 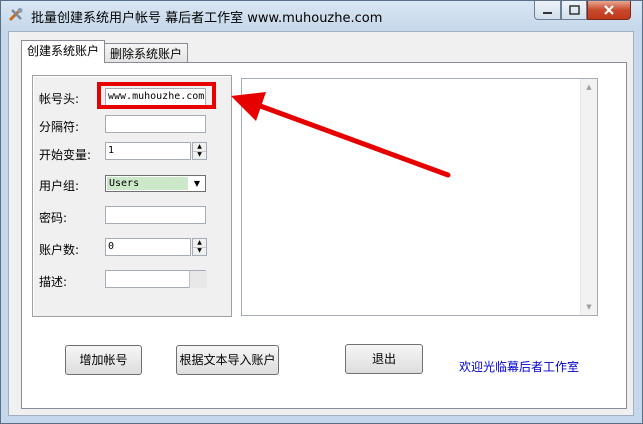 I want to click on tab-create-accounts: 创建系统账户, so click(x=63, y=51).